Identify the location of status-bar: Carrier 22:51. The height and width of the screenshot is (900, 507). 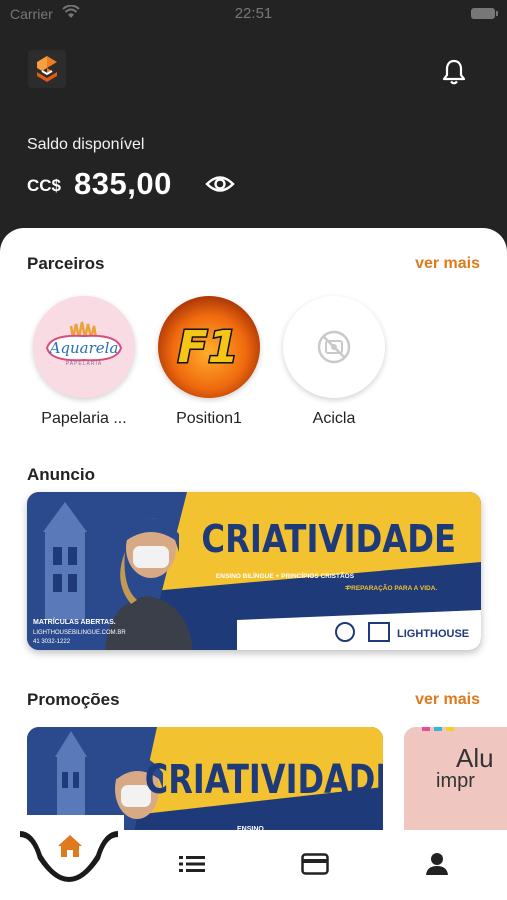
(253, 14).